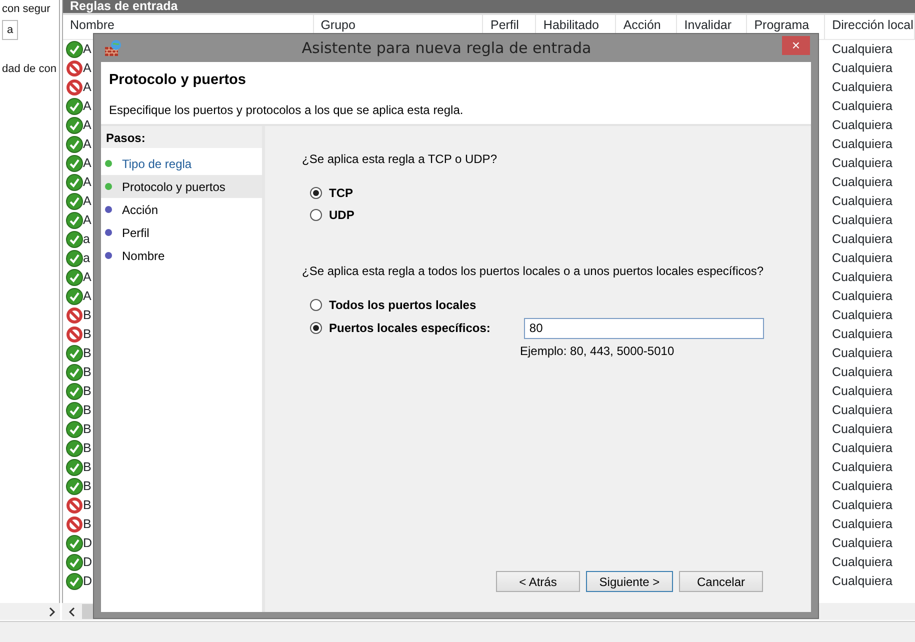  I want to click on step-item: Nombre, so click(181, 255).